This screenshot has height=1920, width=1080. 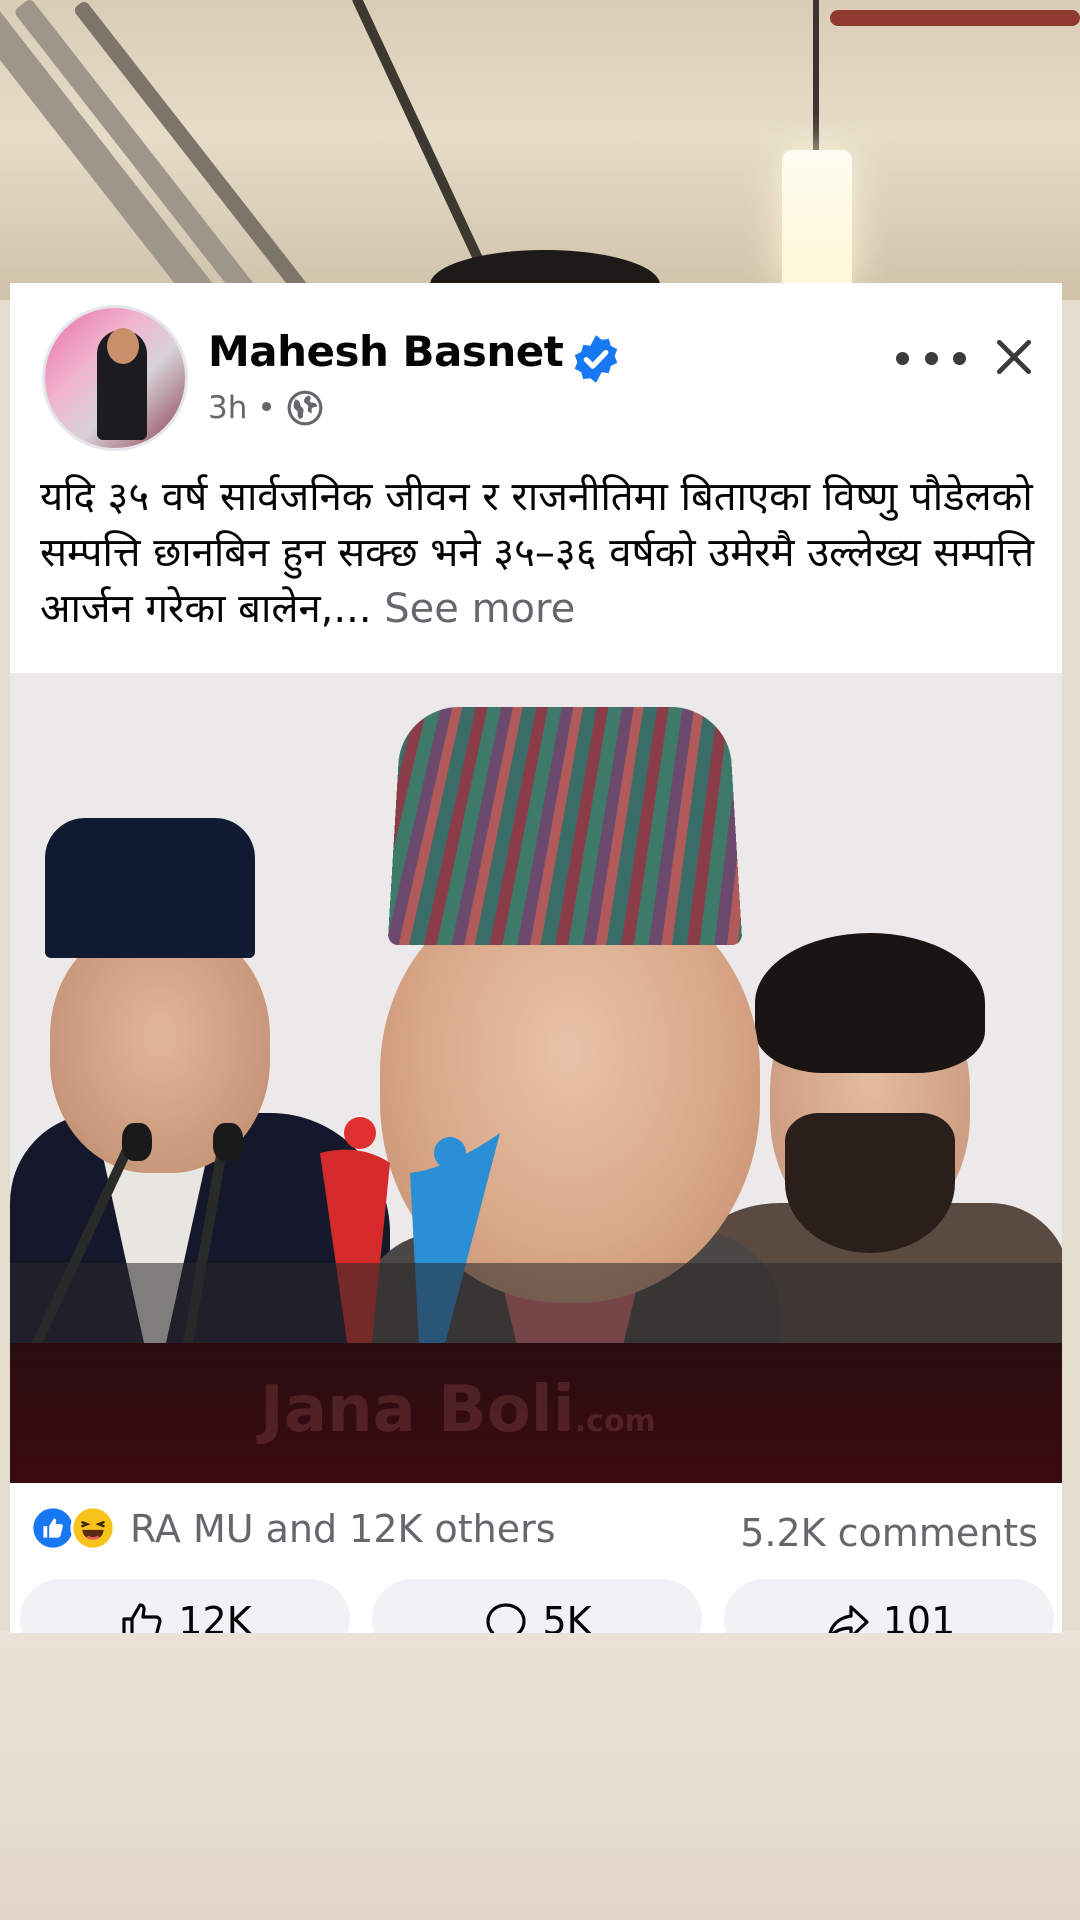 What do you see at coordinates (870, 1183) in the screenshot?
I see `person-right-beard` at bounding box center [870, 1183].